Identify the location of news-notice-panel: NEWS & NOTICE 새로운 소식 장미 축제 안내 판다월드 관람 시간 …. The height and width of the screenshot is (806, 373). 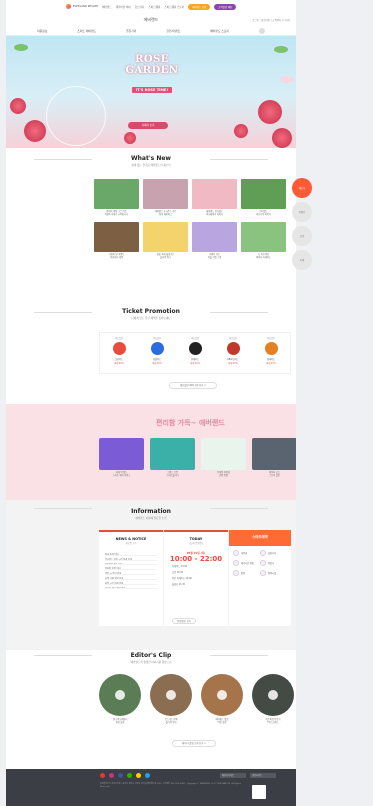
(131, 578).